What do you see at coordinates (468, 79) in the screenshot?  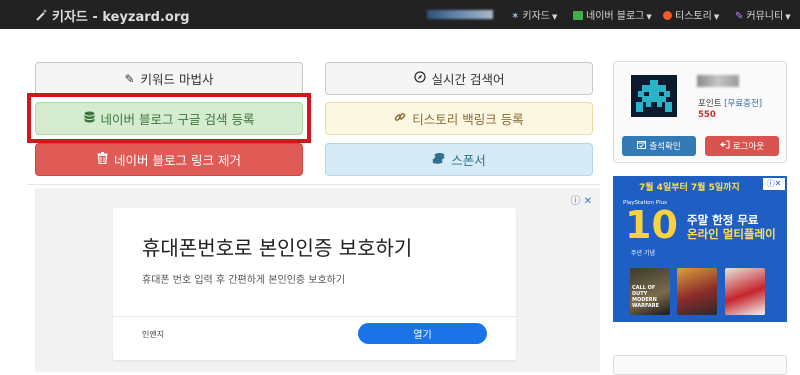 I see `realtime-search-label: 실시간 검색어` at bounding box center [468, 79].